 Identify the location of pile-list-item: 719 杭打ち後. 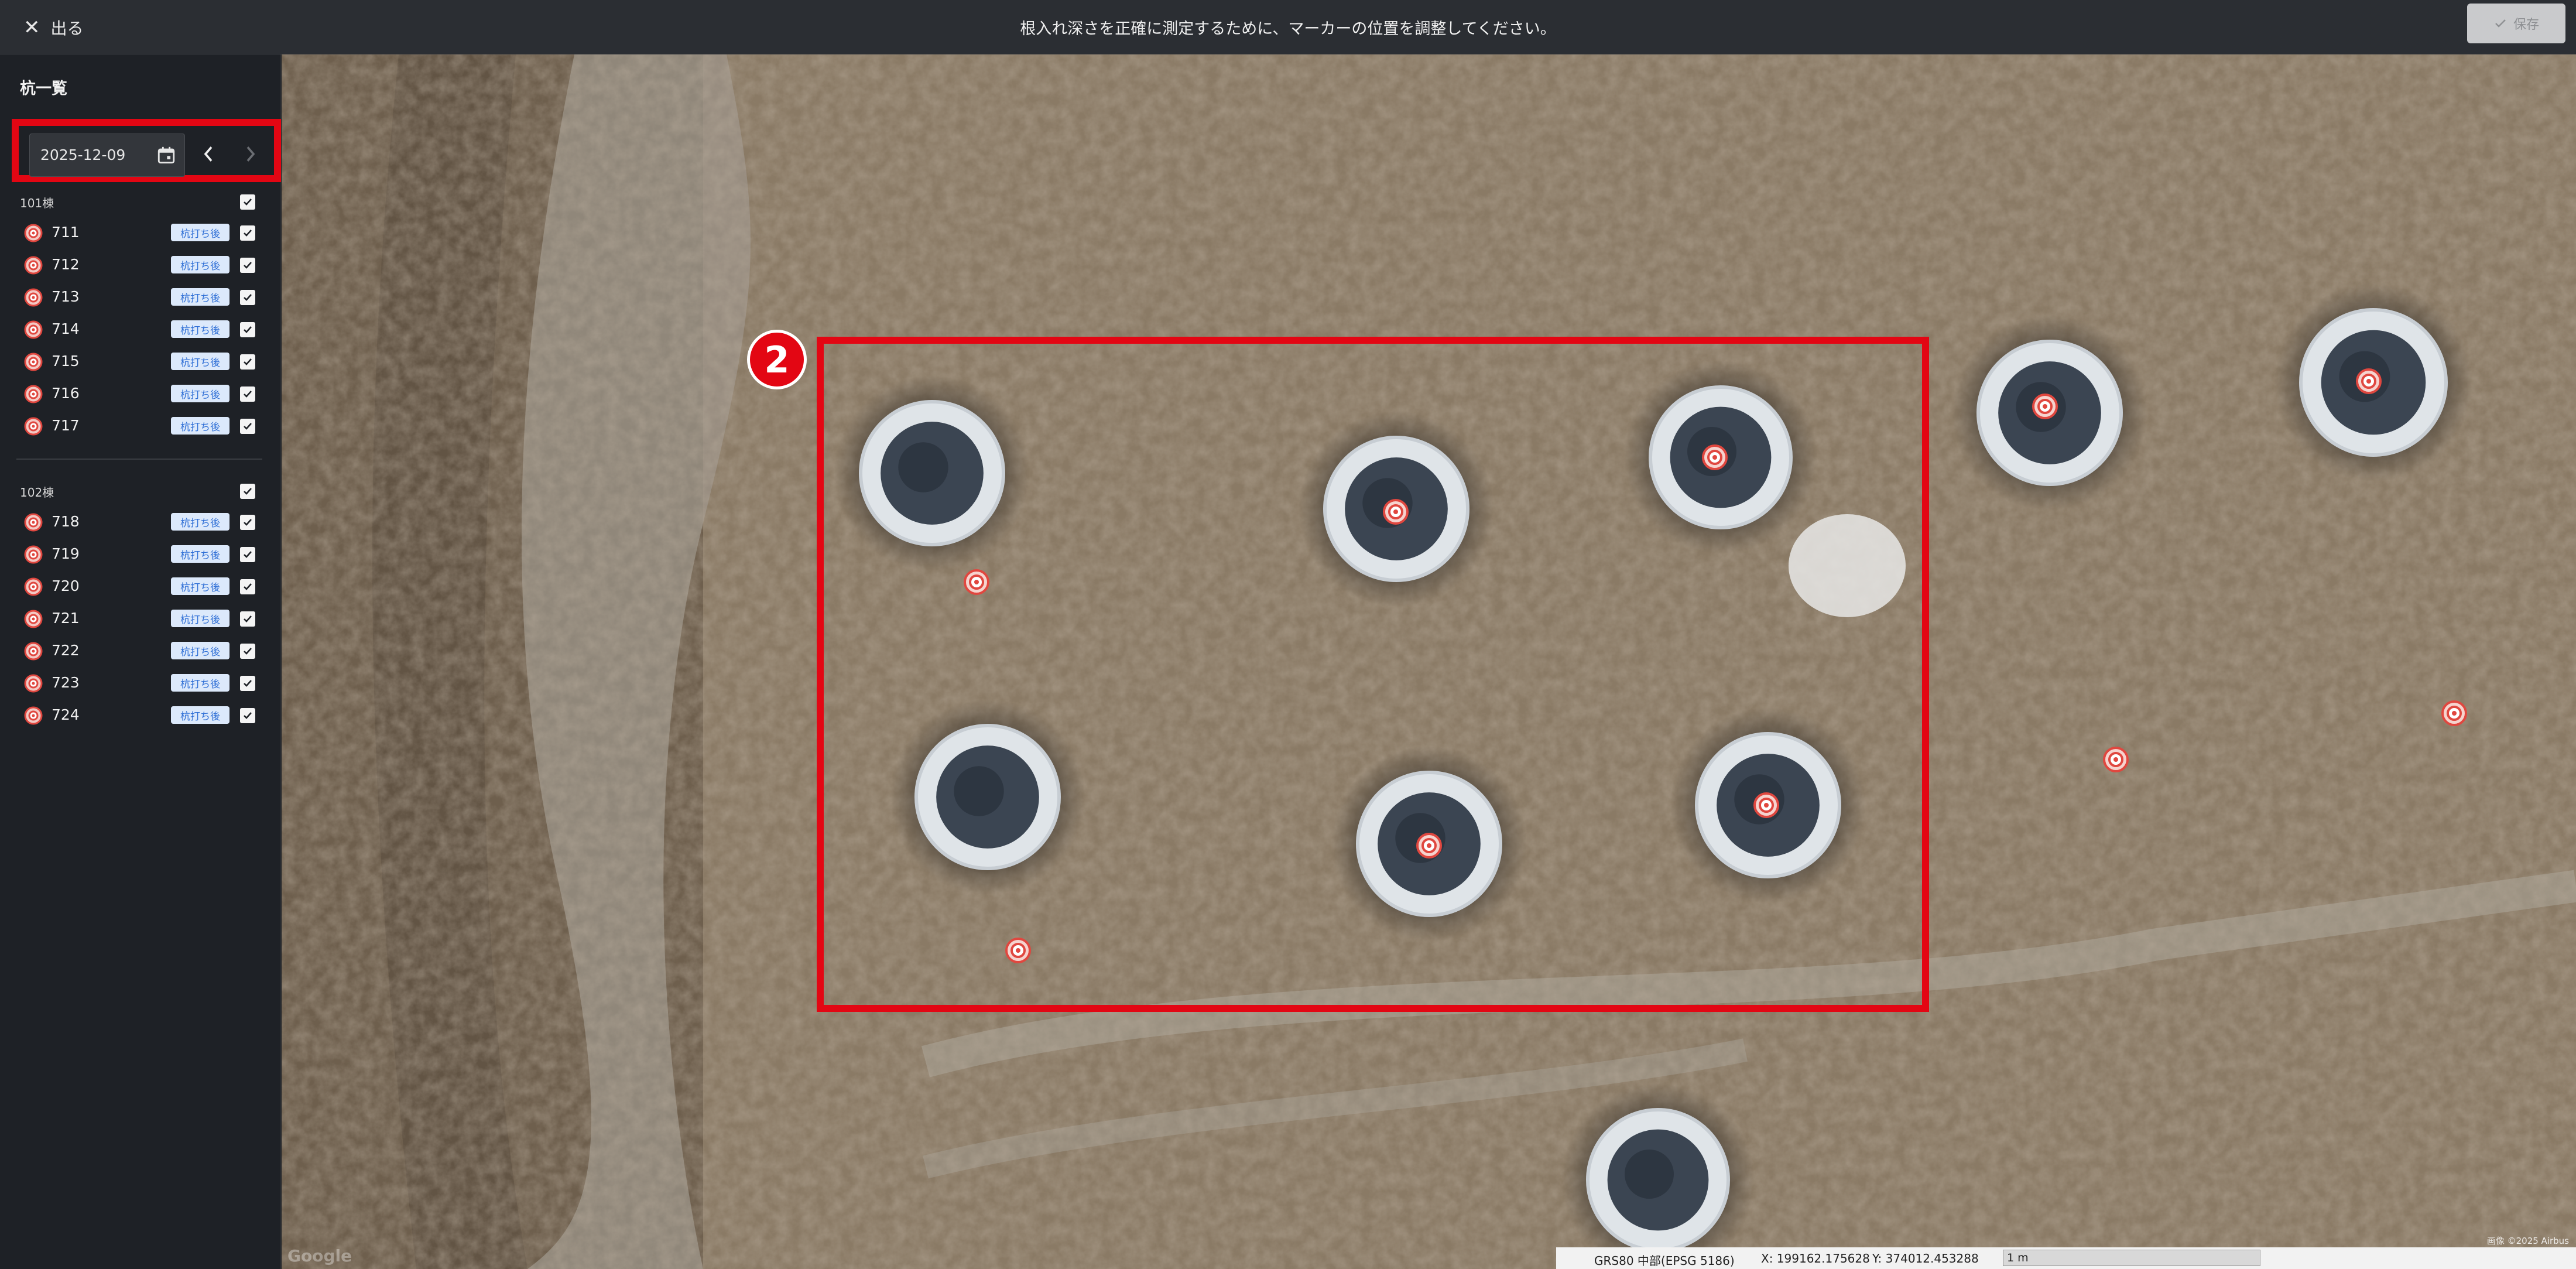
(140, 554).